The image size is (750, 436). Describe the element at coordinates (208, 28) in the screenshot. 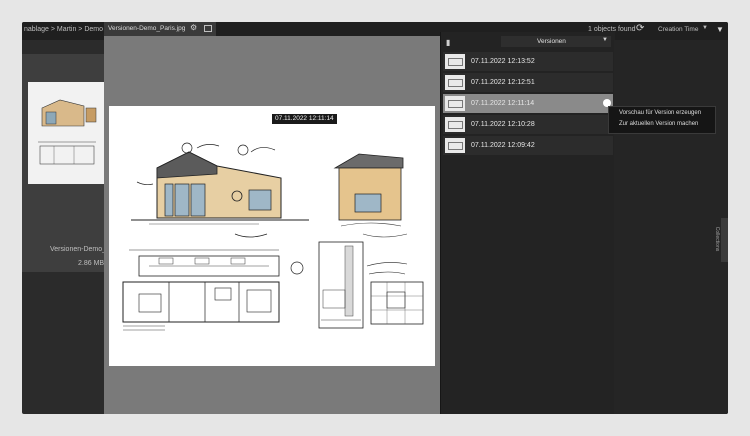

I see `split-view-icon` at that location.